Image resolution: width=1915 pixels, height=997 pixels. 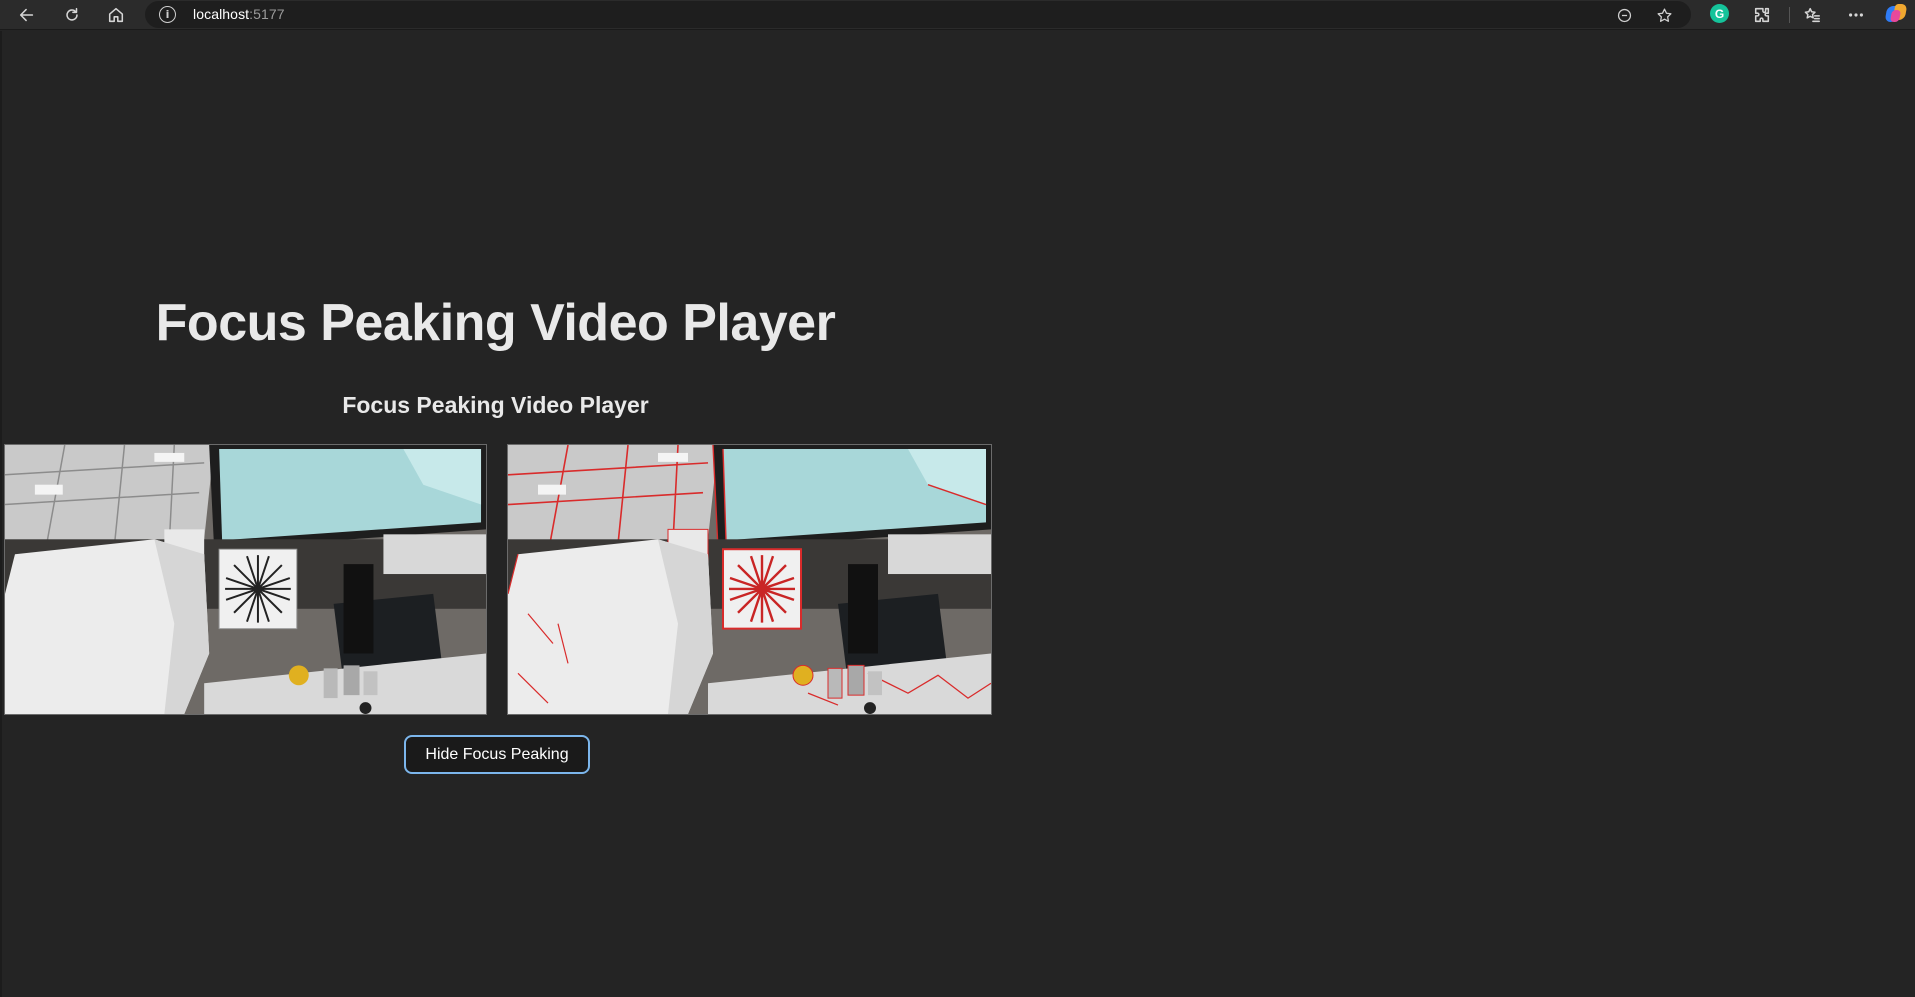 I want to click on grammarly-letter: G, so click(x=1719, y=13).